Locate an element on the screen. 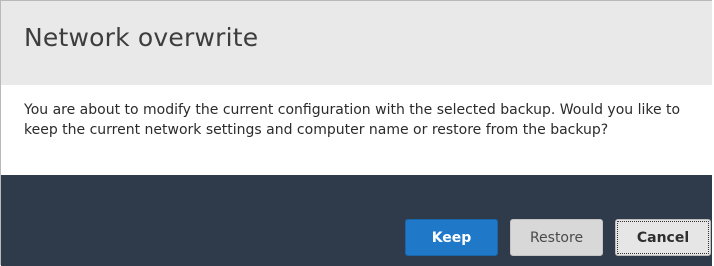  restore-button: Restore is located at coordinates (556, 237).